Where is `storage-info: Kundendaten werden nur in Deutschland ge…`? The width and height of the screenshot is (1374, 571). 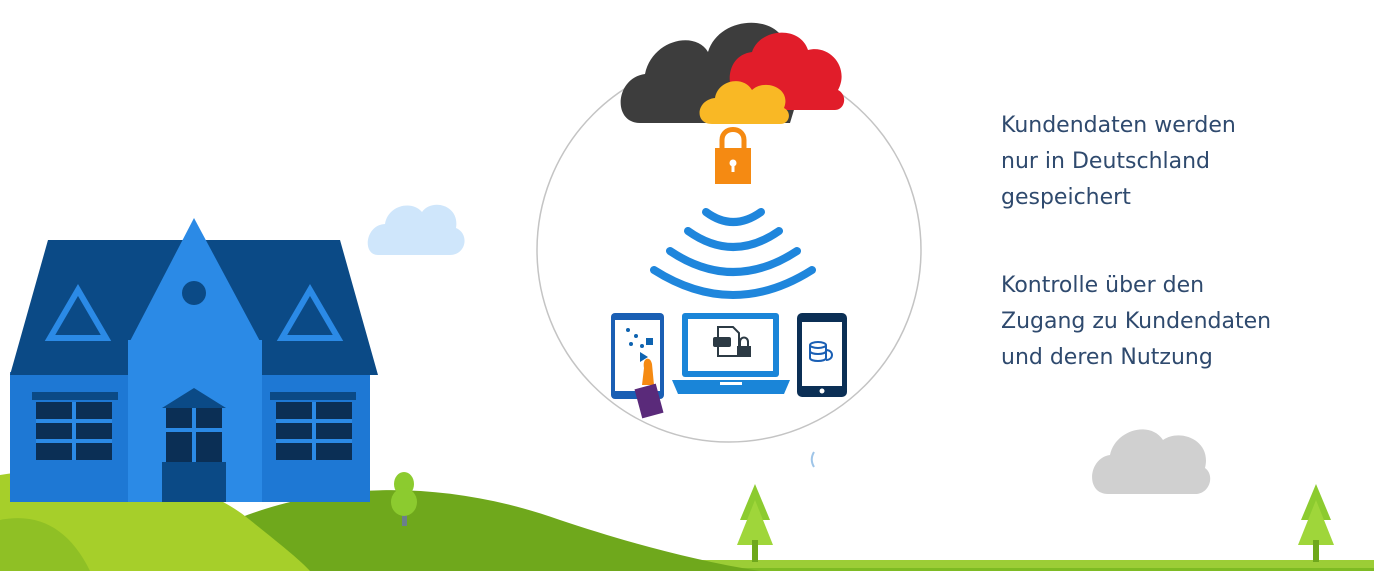 storage-info: Kundendaten werden nur in Deutschland ge… is located at coordinates (1181, 162).